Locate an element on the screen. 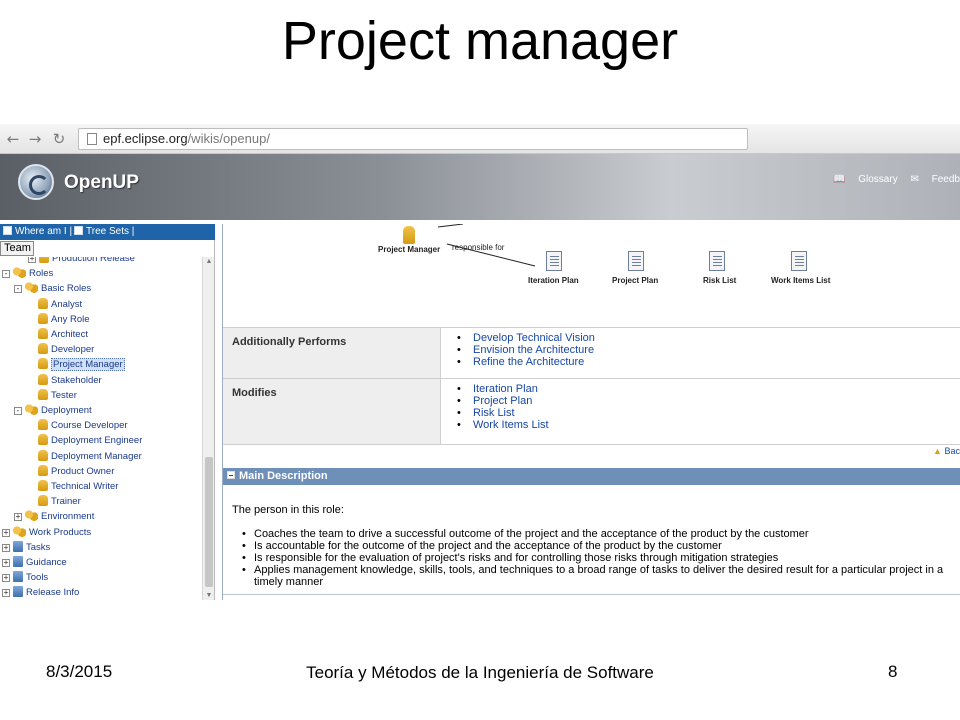 This screenshot has height=720, width=960. banner-links: 📖 Glossary ✉ Feedb is located at coordinates (891, 179).